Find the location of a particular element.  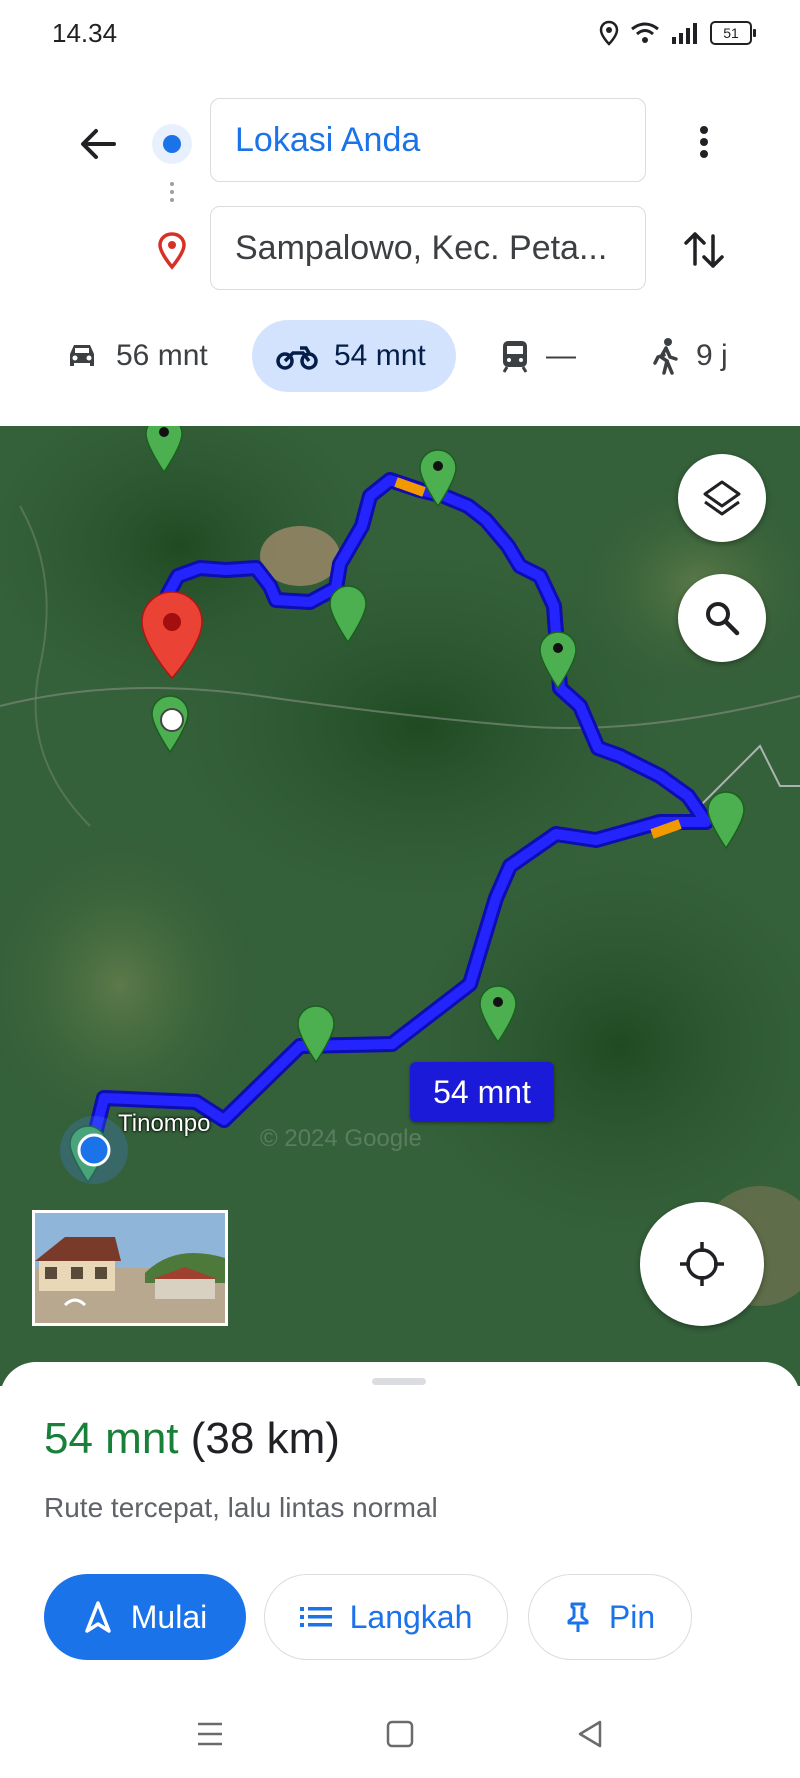

start-button: Mulai is located at coordinates (145, 1617).